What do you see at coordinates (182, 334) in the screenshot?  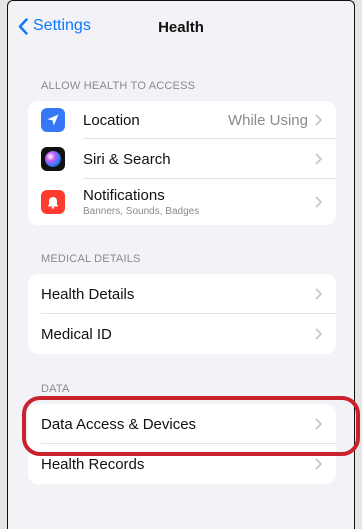 I see `medical-id-row: Medical ID` at bounding box center [182, 334].